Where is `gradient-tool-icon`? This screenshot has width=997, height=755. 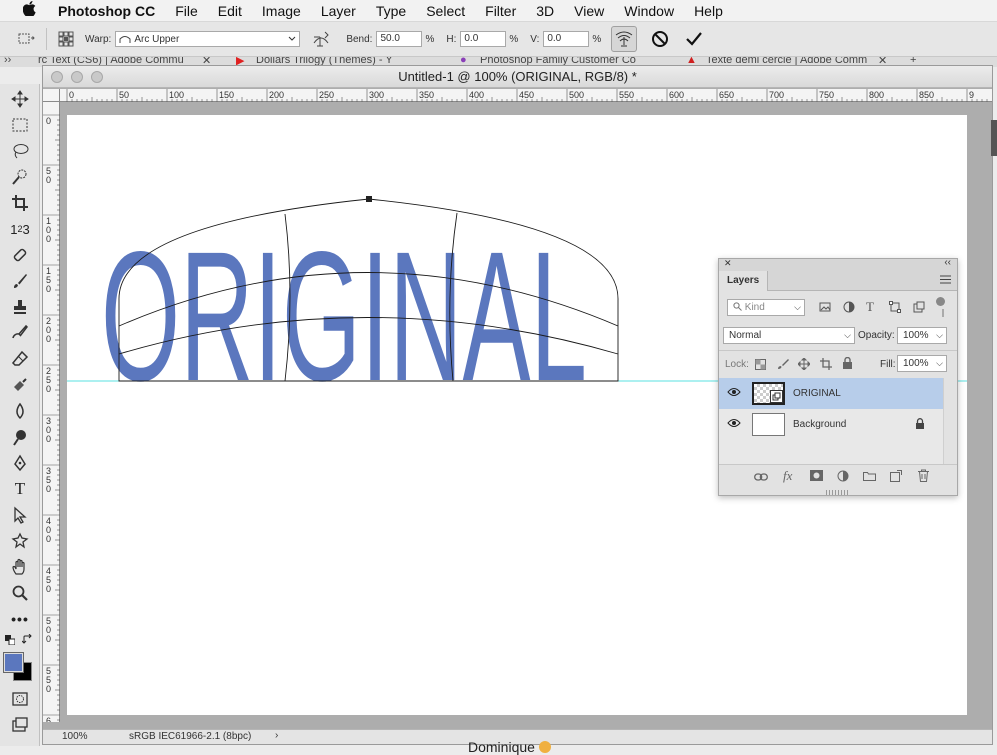
gradient-tool-icon is located at coordinates (20, 385).